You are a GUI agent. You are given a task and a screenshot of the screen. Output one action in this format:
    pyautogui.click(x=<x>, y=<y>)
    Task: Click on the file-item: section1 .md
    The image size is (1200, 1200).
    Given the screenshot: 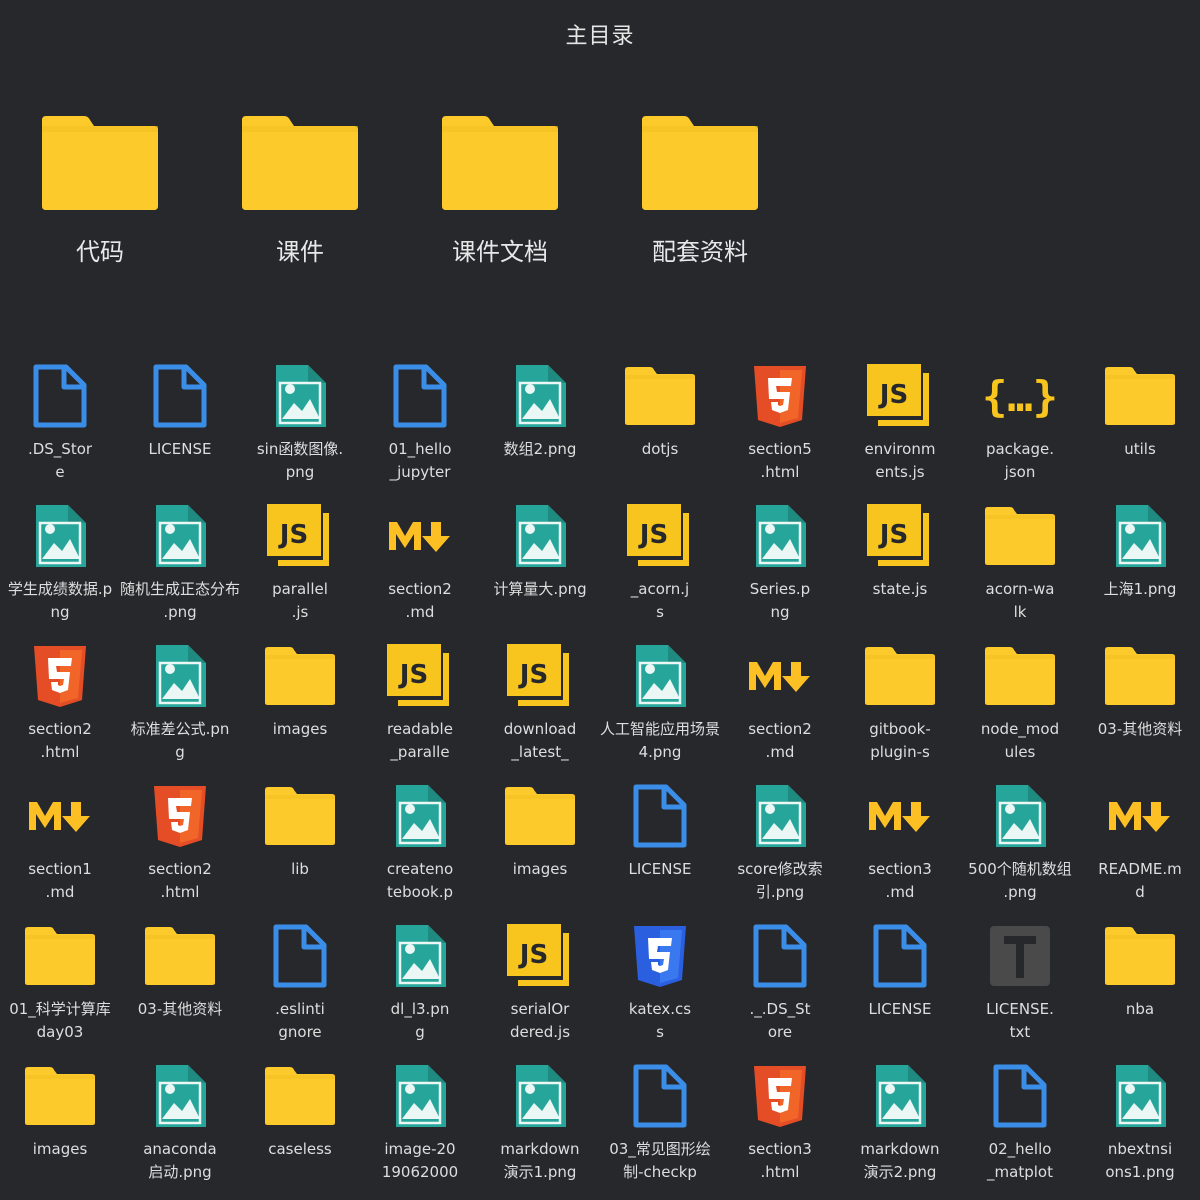 What is the action you would take?
    pyautogui.click(x=60, y=842)
    